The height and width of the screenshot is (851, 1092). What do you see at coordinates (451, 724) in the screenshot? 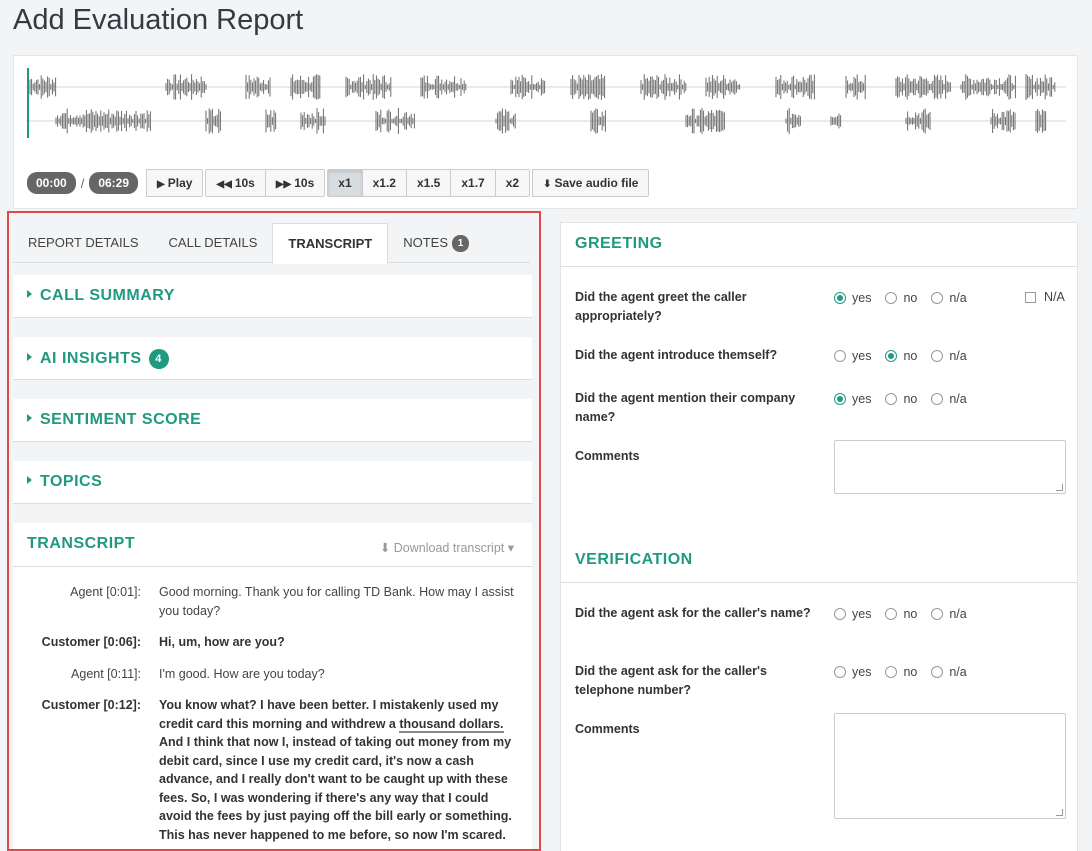
I see `highlighted-phrase: thousand dollars.` at bounding box center [451, 724].